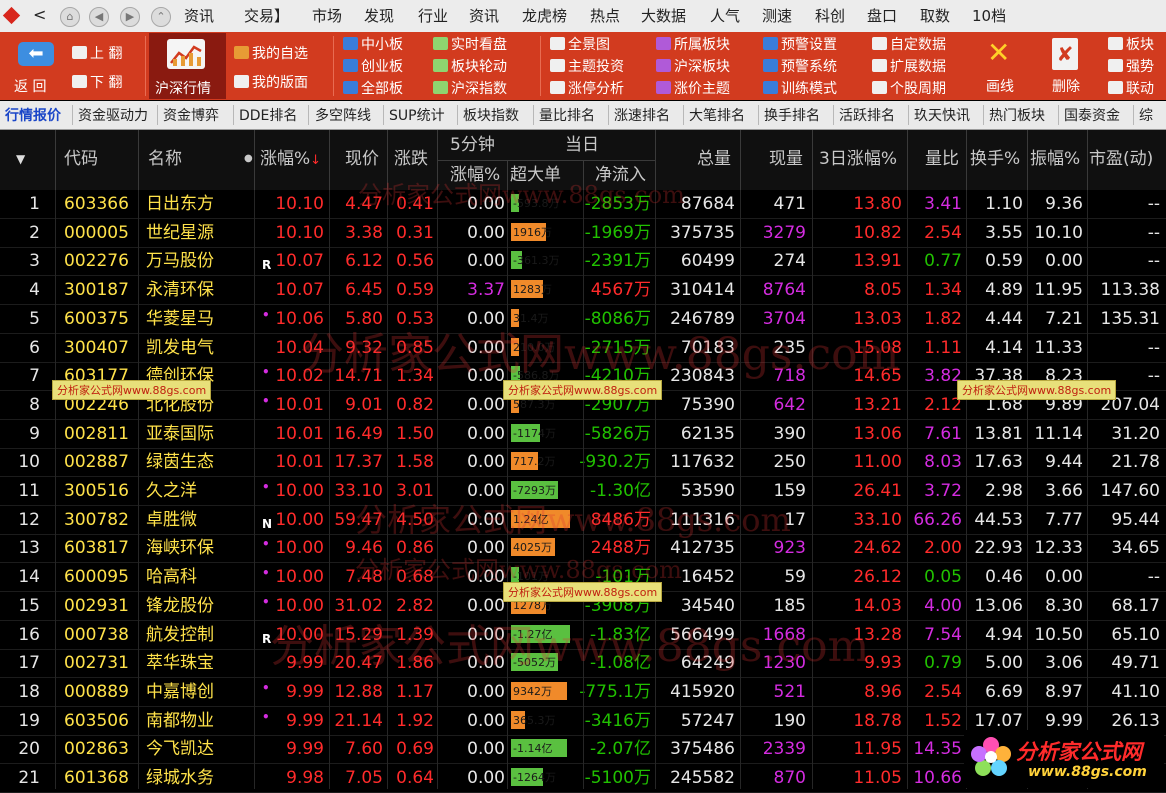 The width and height of the screenshot is (1166, 793). What do you see at coordinates (379, 16) in the screenshot?
I see `menu-item-discover: 发现` at bounding box center [379, 16].